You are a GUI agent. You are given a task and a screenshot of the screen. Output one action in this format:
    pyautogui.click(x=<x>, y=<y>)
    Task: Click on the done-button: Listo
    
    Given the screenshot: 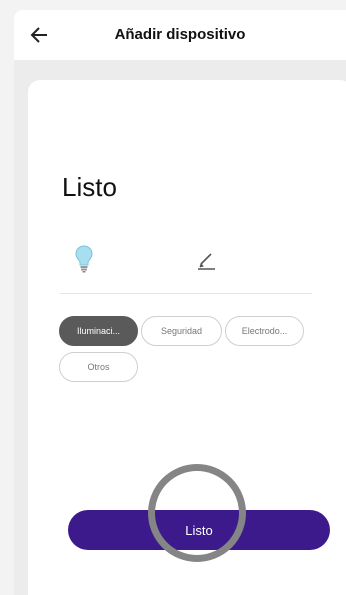 What is the action you would take?
    pyautogui.click(x=199, y=530)
    